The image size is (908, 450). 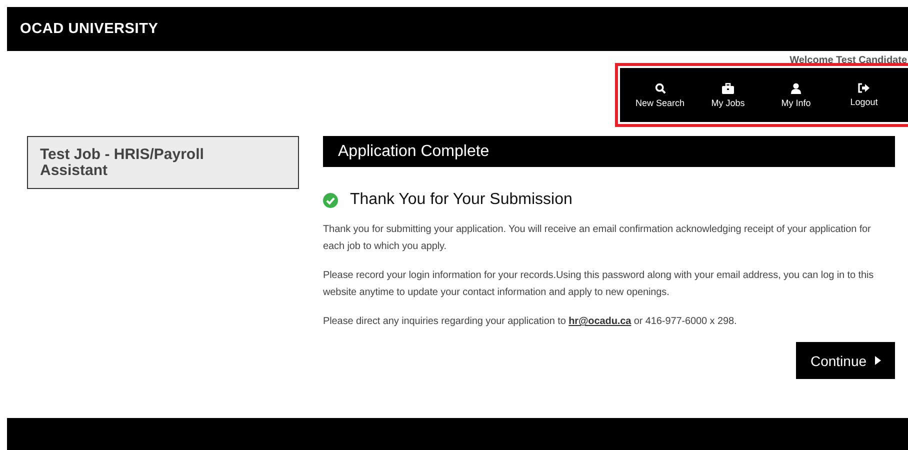 I want to click on paragraph: Thank you for submitting your application. You will receive an email confirmation acknowledging receipt of your application for each job to which you apply., so click(x=597, y=238).